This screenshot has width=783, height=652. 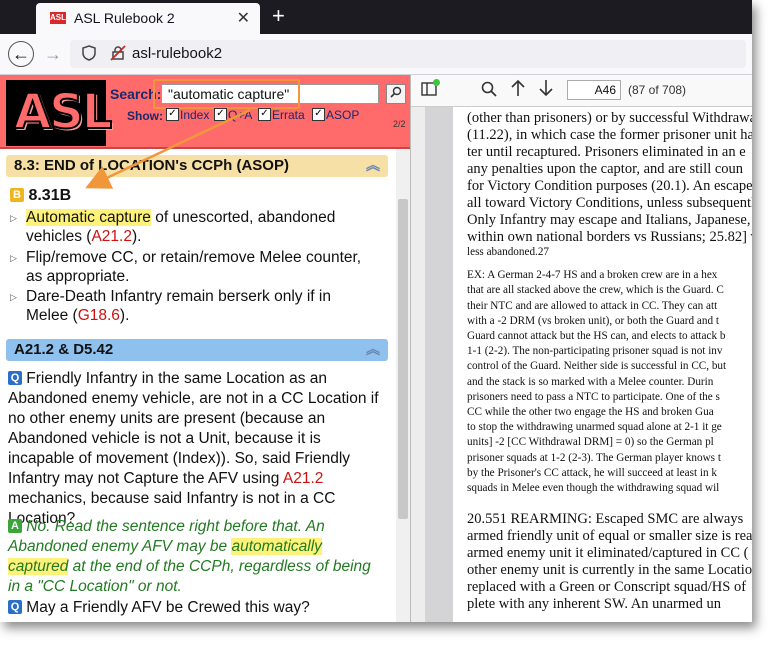 I want to click on insecure-lock-icon, so click(x=118, y=54).